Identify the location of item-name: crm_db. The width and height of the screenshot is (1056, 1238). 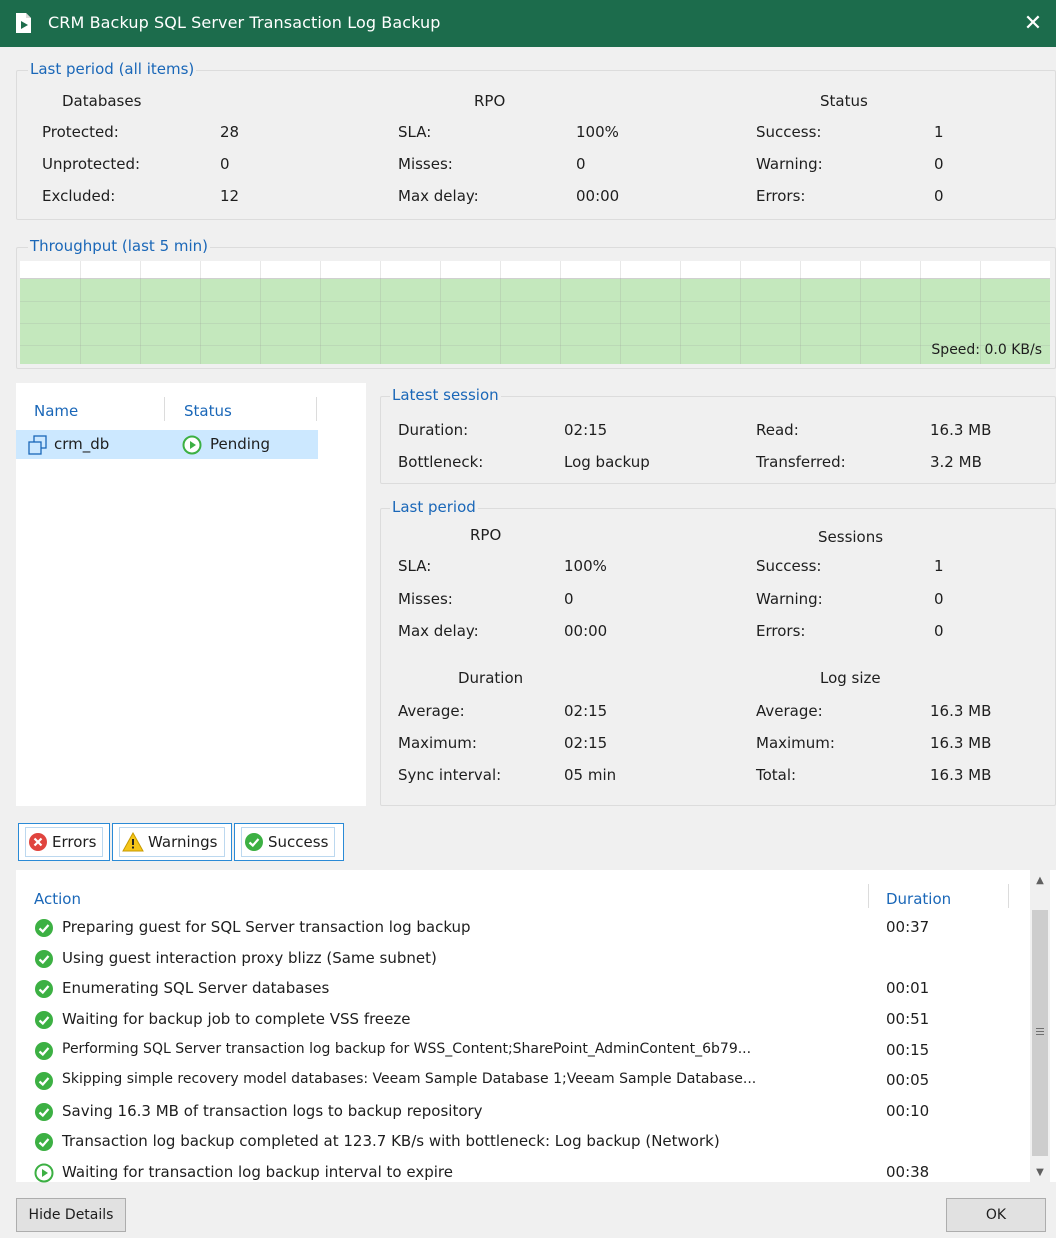
(82, 444).